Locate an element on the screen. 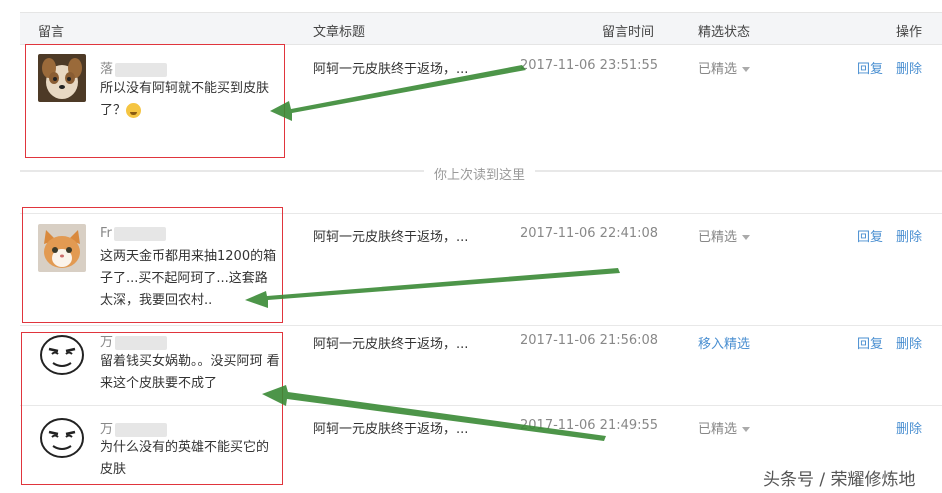 Image resolution: width=942 pixels, height=493 pixels. watermark: 头条号 / 荣耀修炼地 is located at coordinates (839, 480).